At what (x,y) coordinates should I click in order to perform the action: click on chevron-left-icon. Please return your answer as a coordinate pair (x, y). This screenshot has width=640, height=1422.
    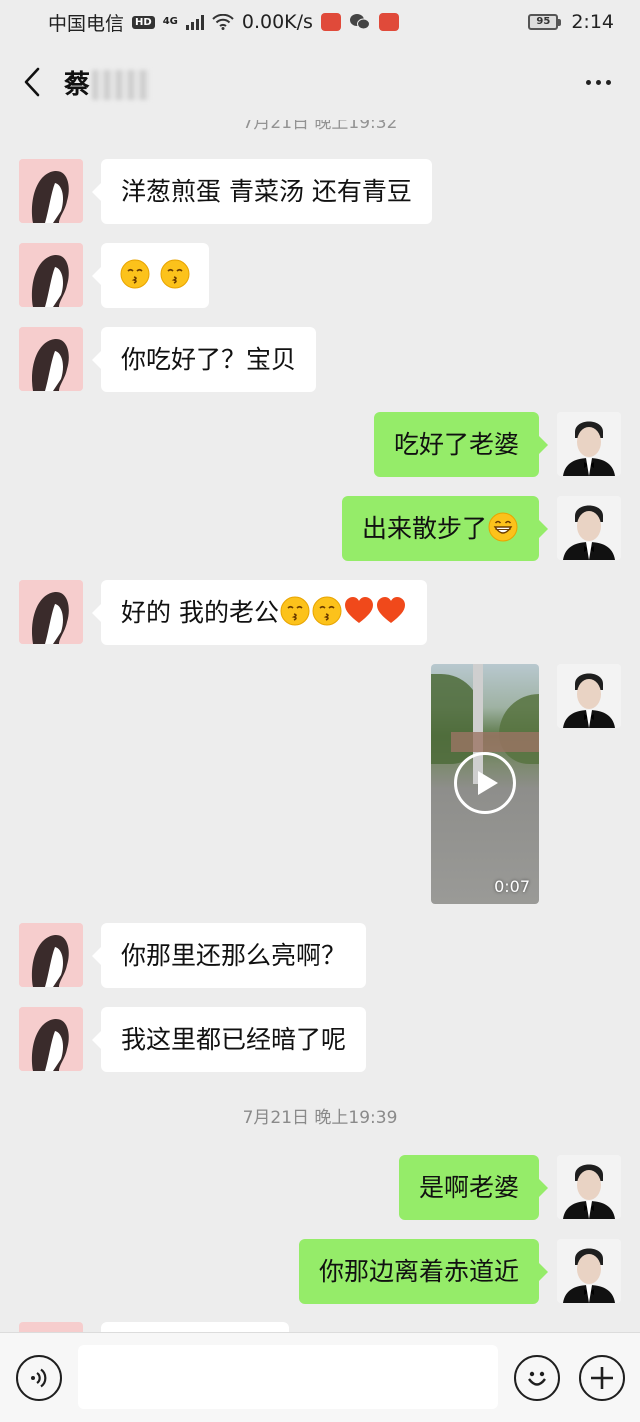
    Looking at the image, I should click on (32, 82).